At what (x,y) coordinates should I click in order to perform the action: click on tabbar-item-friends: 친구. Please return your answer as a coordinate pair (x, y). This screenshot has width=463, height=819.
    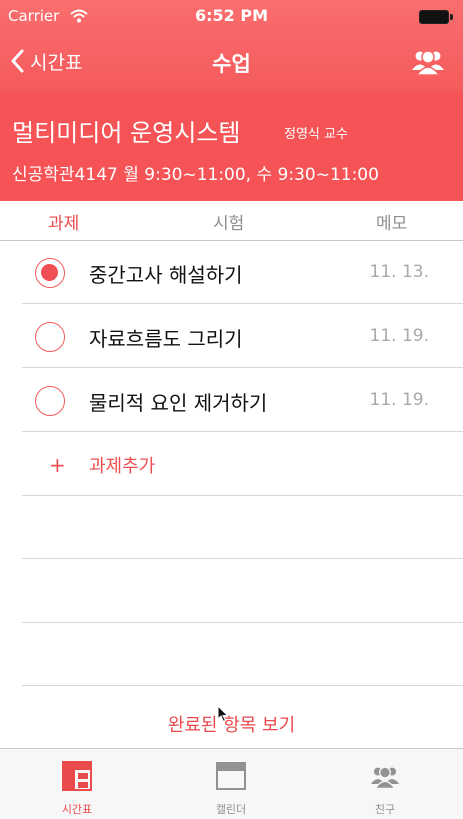
    Looking at the image, I should click on (385, 784).